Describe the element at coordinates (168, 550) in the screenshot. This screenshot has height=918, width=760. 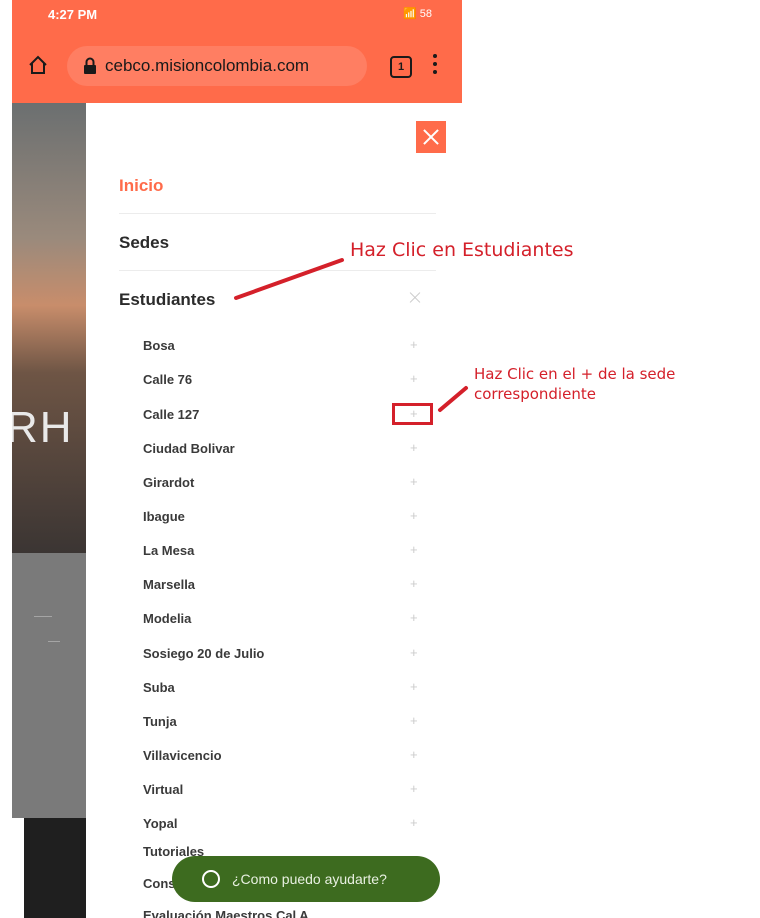
I see `submenu-item-la-mesa: La Mesa` at that location.